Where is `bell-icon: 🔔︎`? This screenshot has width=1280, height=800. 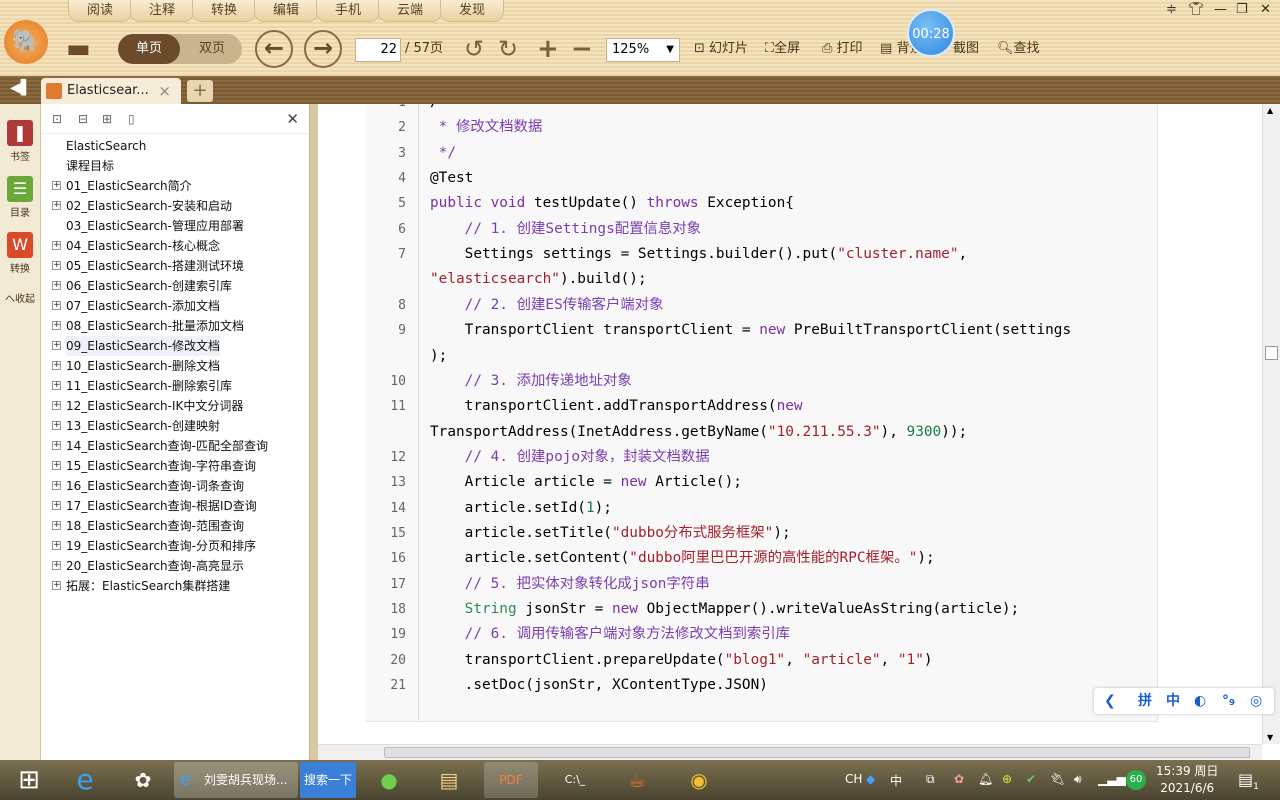 bell-icon: 🔔︎ is located at coordinates (985, 779).